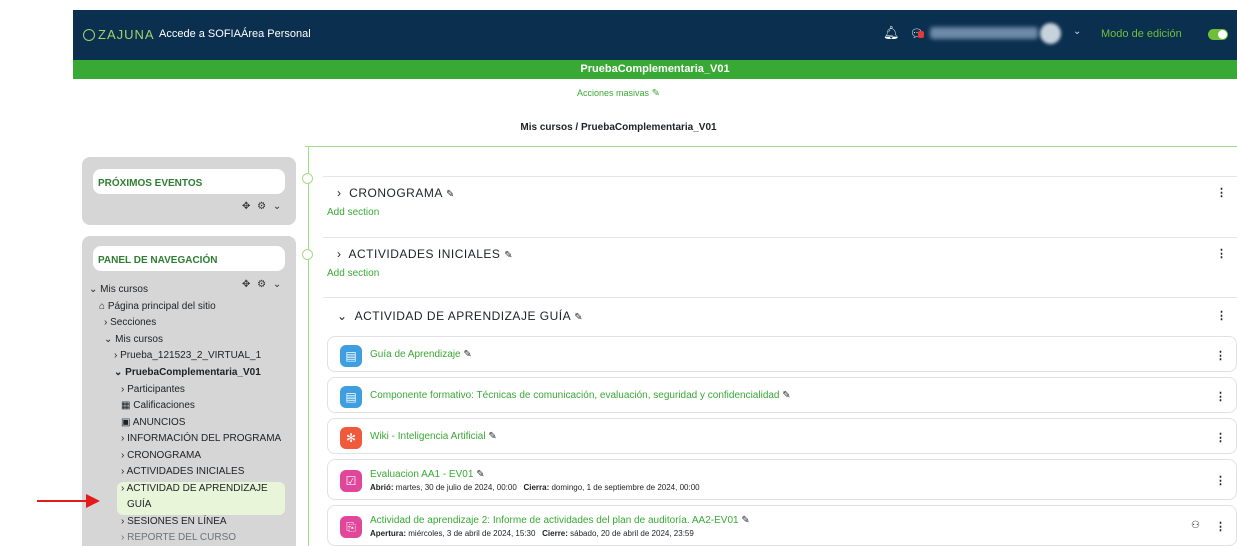 The height and width of the screenshot is (546, 1237). I want to click on block-title: PRÓXIMOS EVENTOS, so click(189, 181).